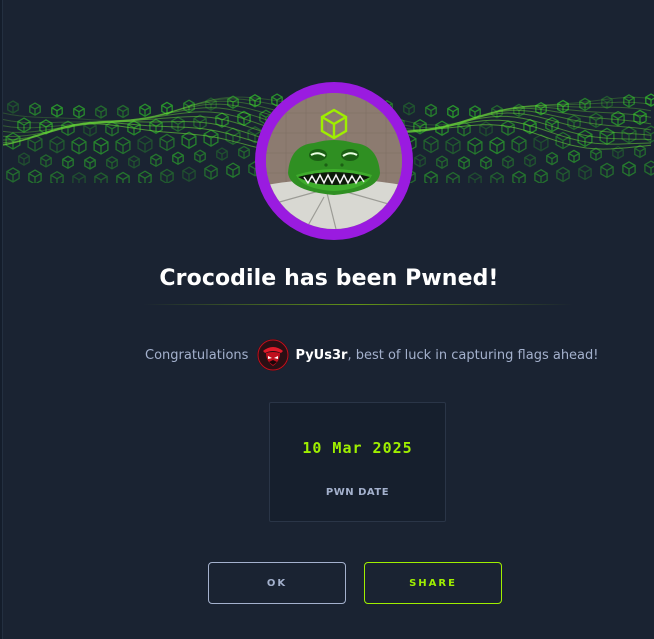  I want to click on crocodile-avatar-icon, so click(334, 161).